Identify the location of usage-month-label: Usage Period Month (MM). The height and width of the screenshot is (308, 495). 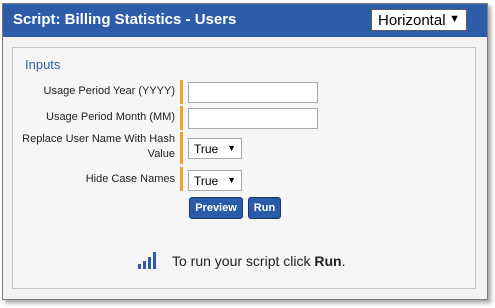
(110, 117).